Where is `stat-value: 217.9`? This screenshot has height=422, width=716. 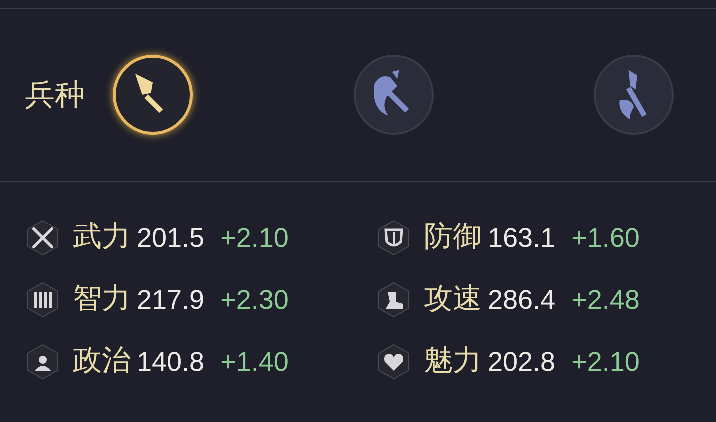
stat-value: 217.9 is located at coordinates (171, 300).